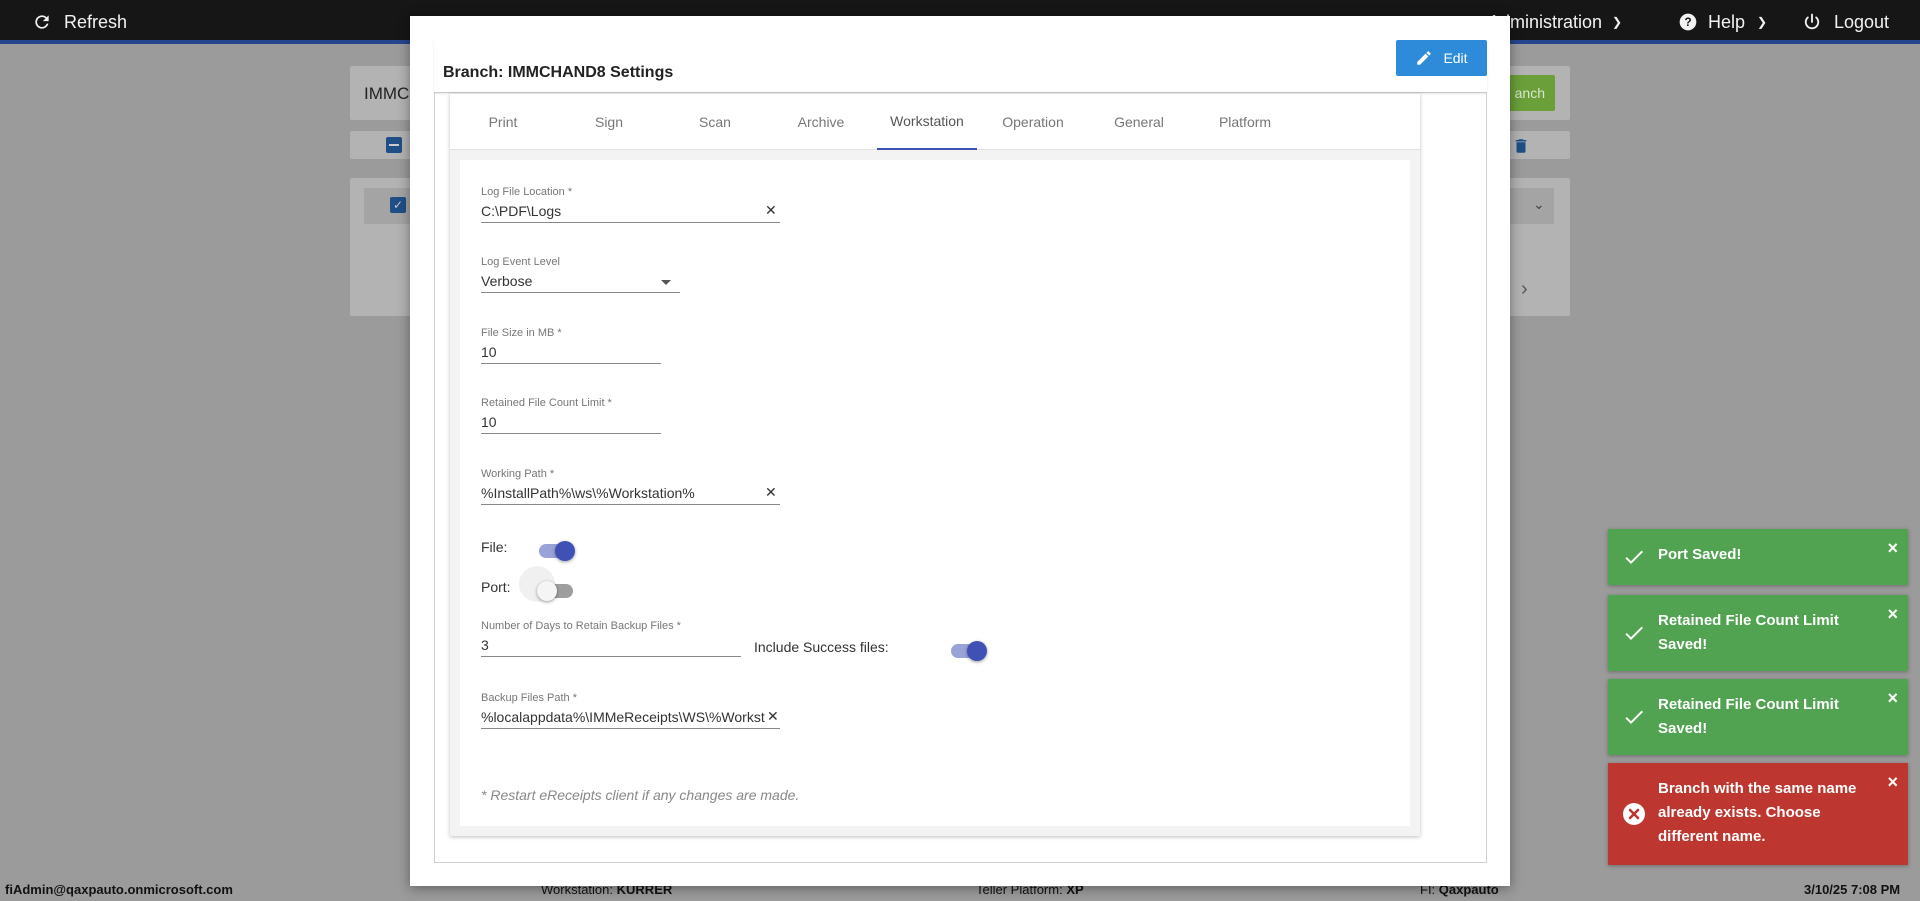  Describe the element at coordinates (394, 145) in the screenshot. I see `deselect-all-icon` at that location.